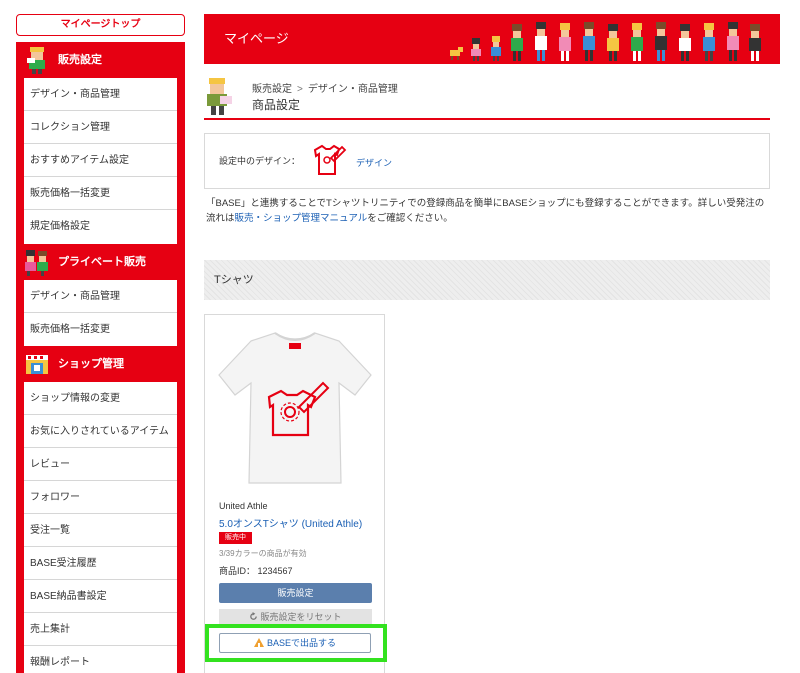 The width and height of the screenshot is (800, 673). I want to click on sidebar-item-base-orders: BASE受注履歴, so click(100, 563).